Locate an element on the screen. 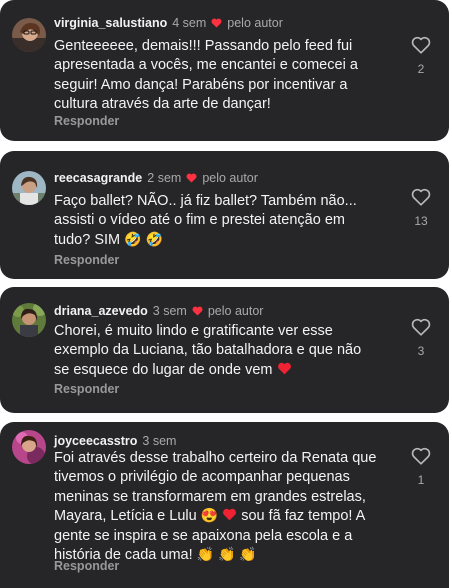 The height and width of the screenshot is (588, 452). username: reecasagrande is located at coordinates (98, 178).